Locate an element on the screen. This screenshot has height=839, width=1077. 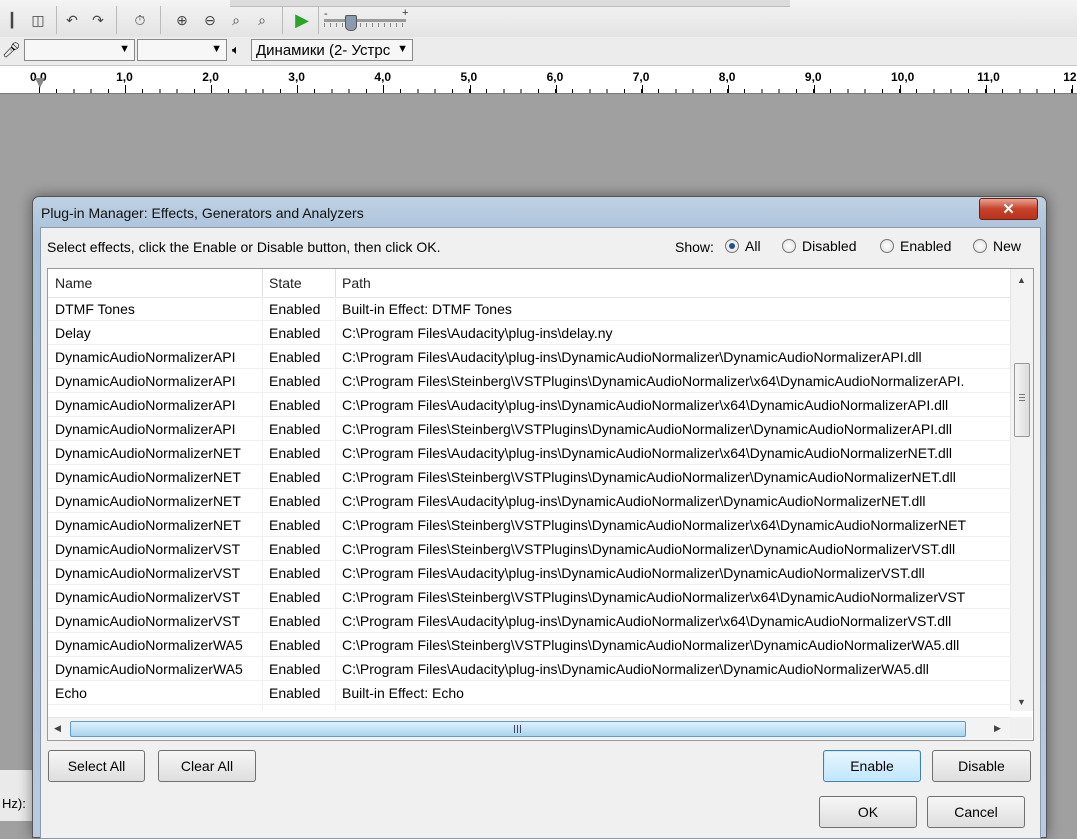
playback-volume-slider is located at coordinates (365, 20).